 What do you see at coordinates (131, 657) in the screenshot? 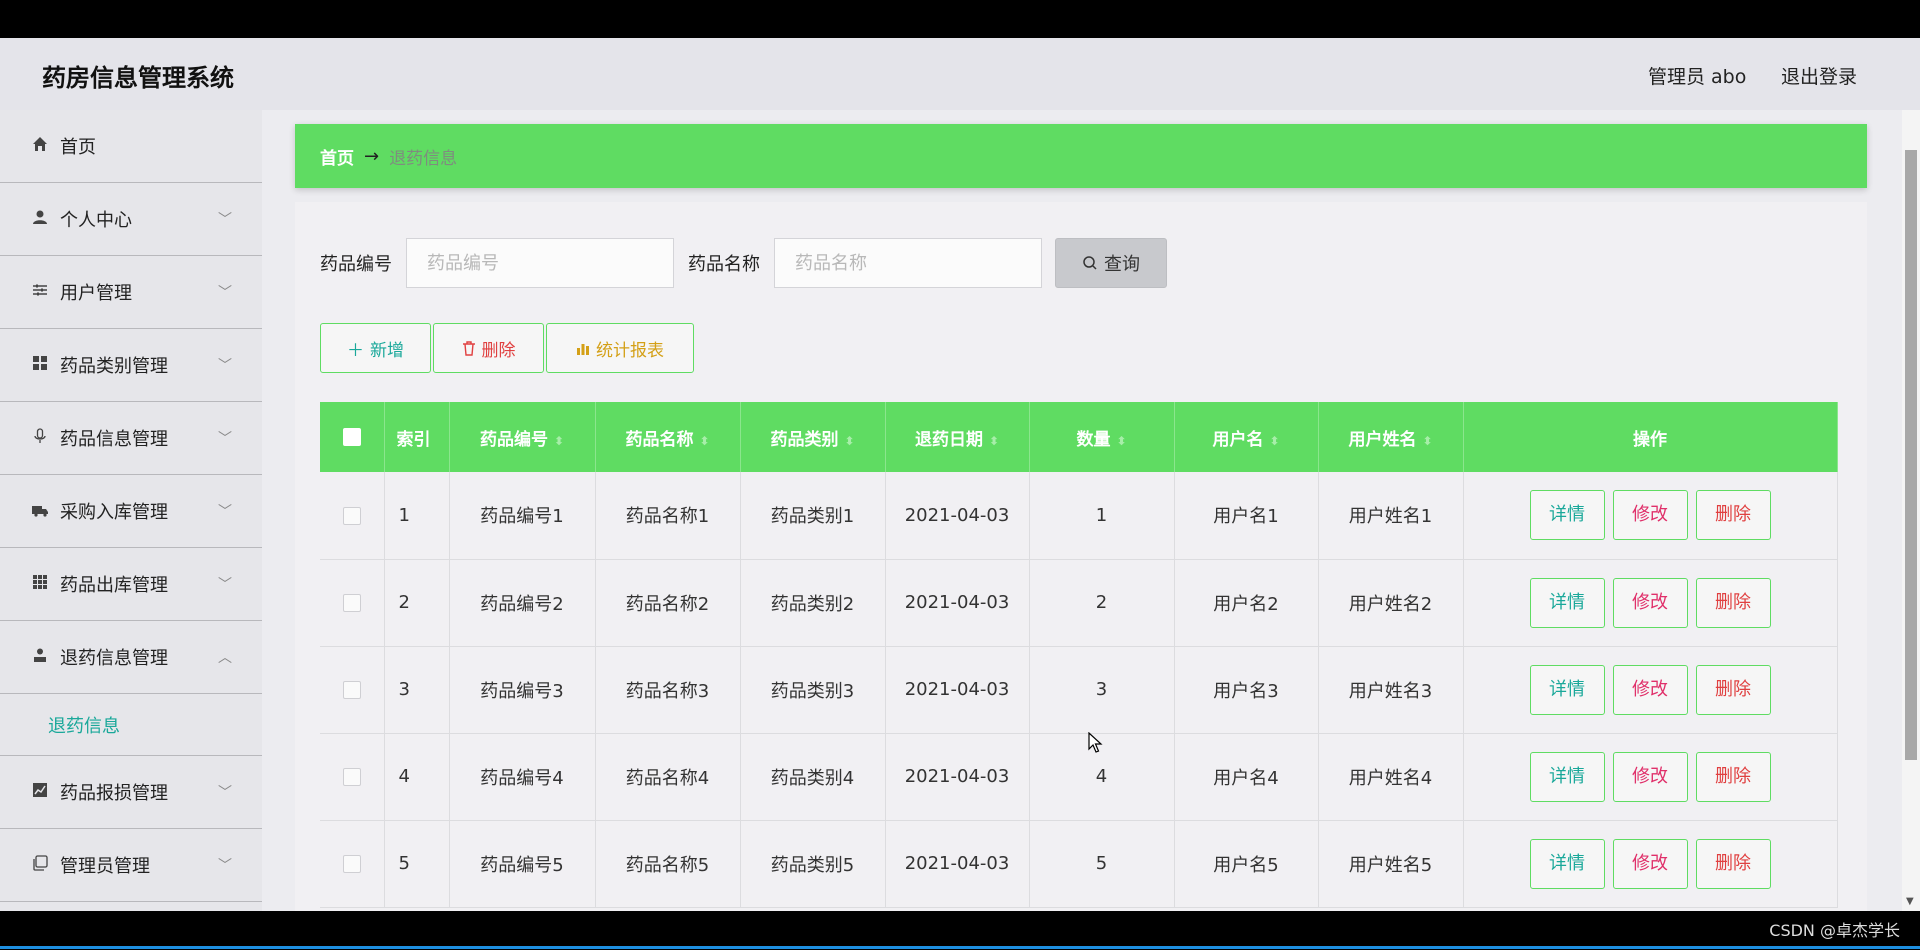
I see `sidebar-item-return-management: 退药信息管理 ︿` at bounding box center [131, 657].